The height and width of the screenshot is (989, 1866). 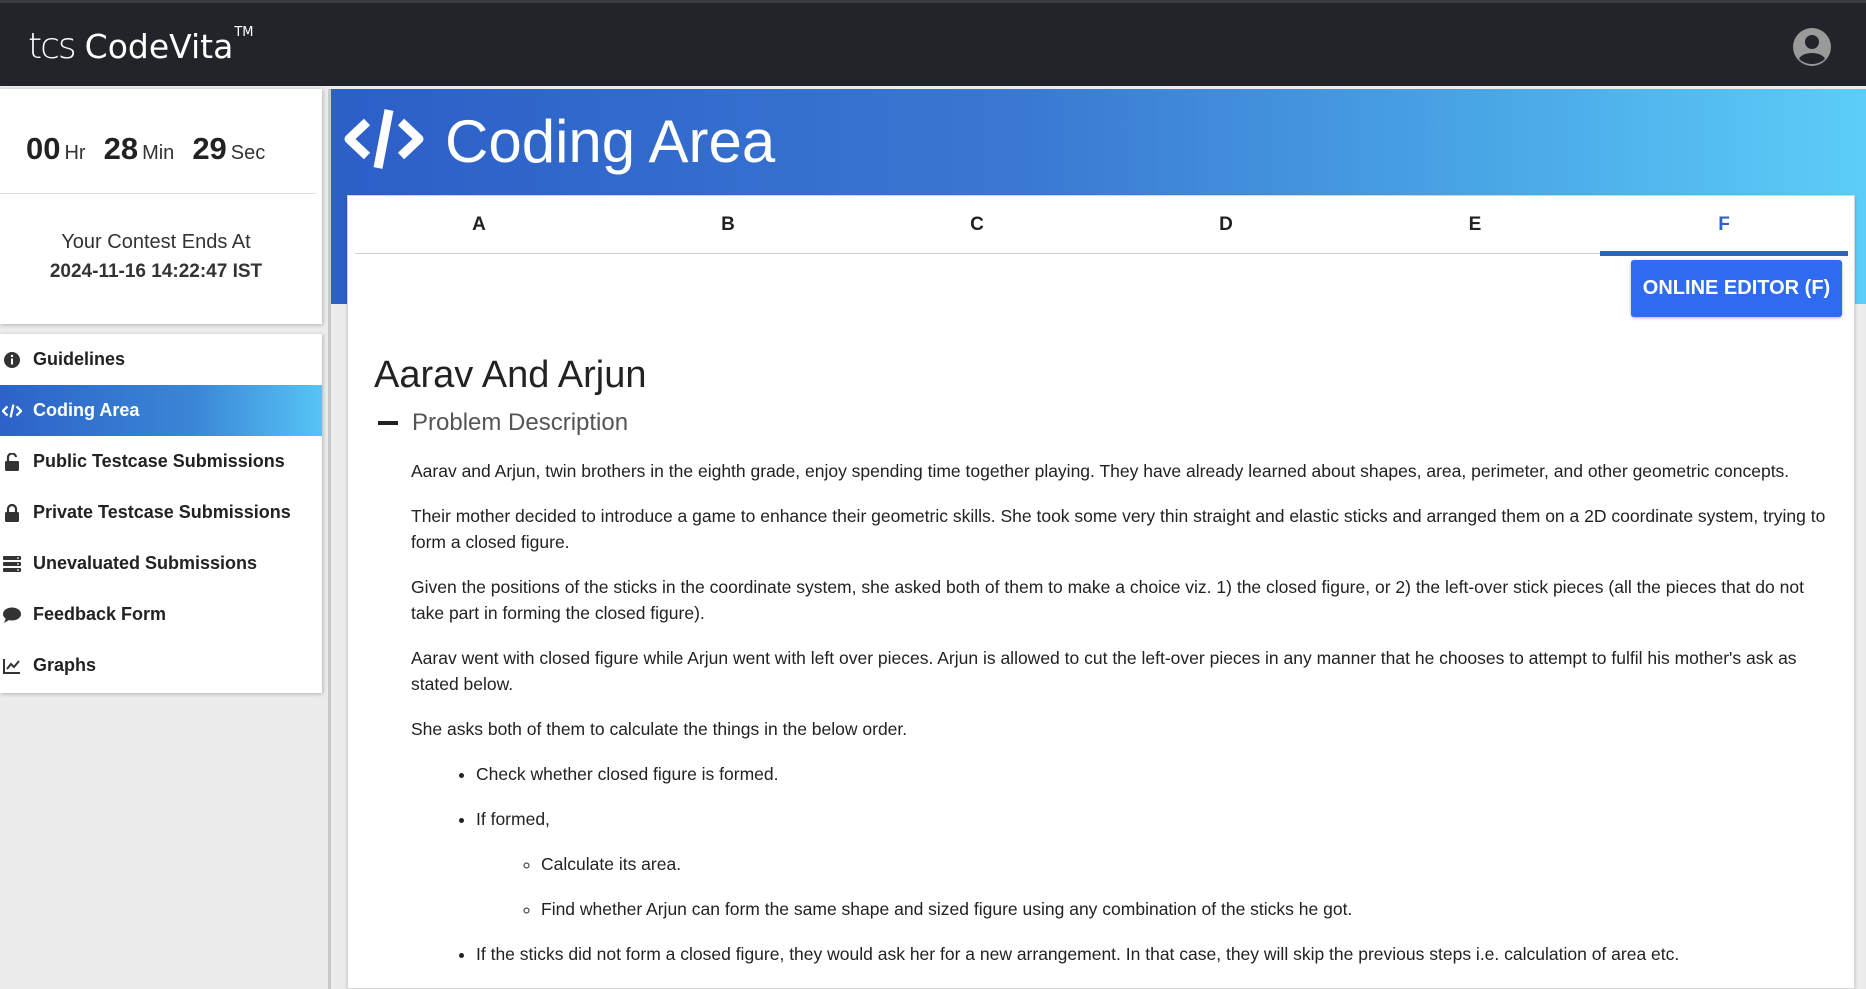 What do you see at coordinates (520, 422) in the screenshot?
I see `problem-description-label: Problem Description` at bounding box center [520, 422].